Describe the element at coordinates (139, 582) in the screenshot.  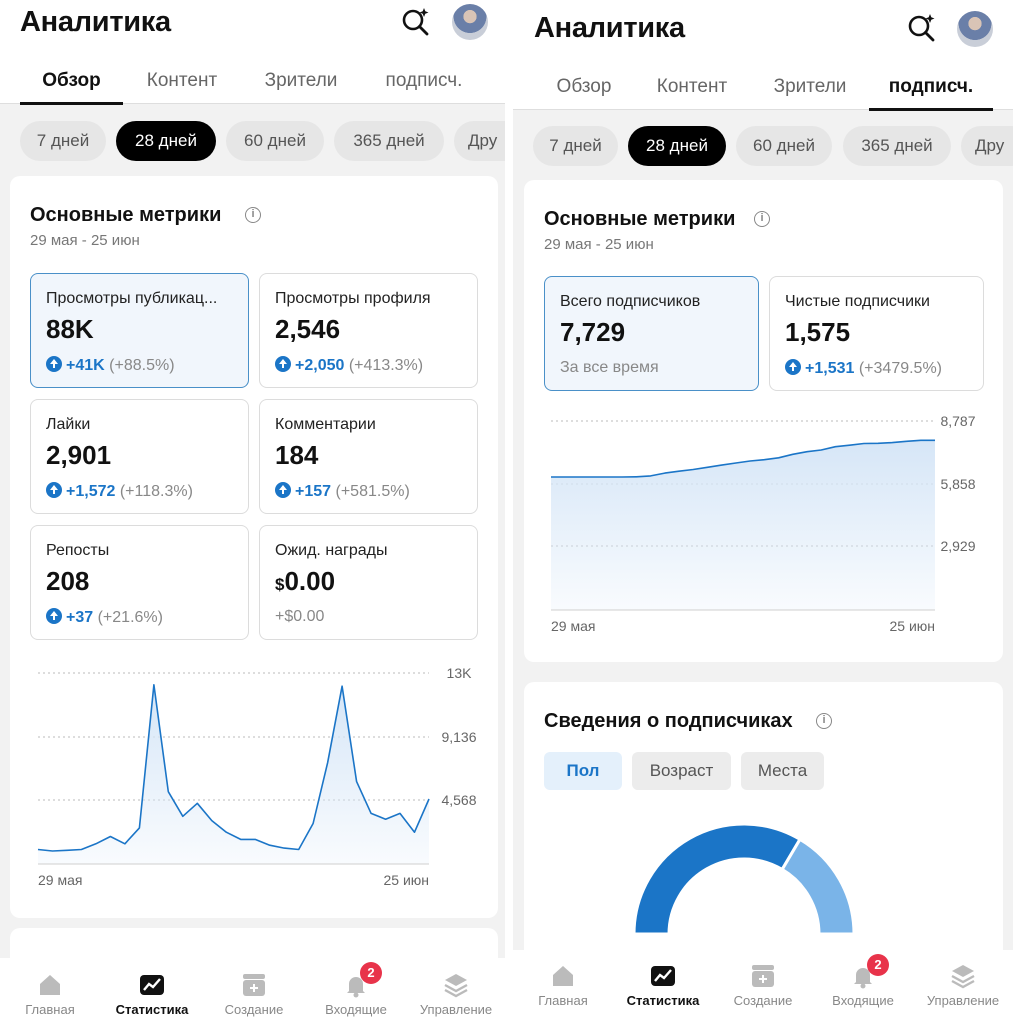
I see `metric-reposts: Репосты 208 +37 (+21.6%)` at that location.